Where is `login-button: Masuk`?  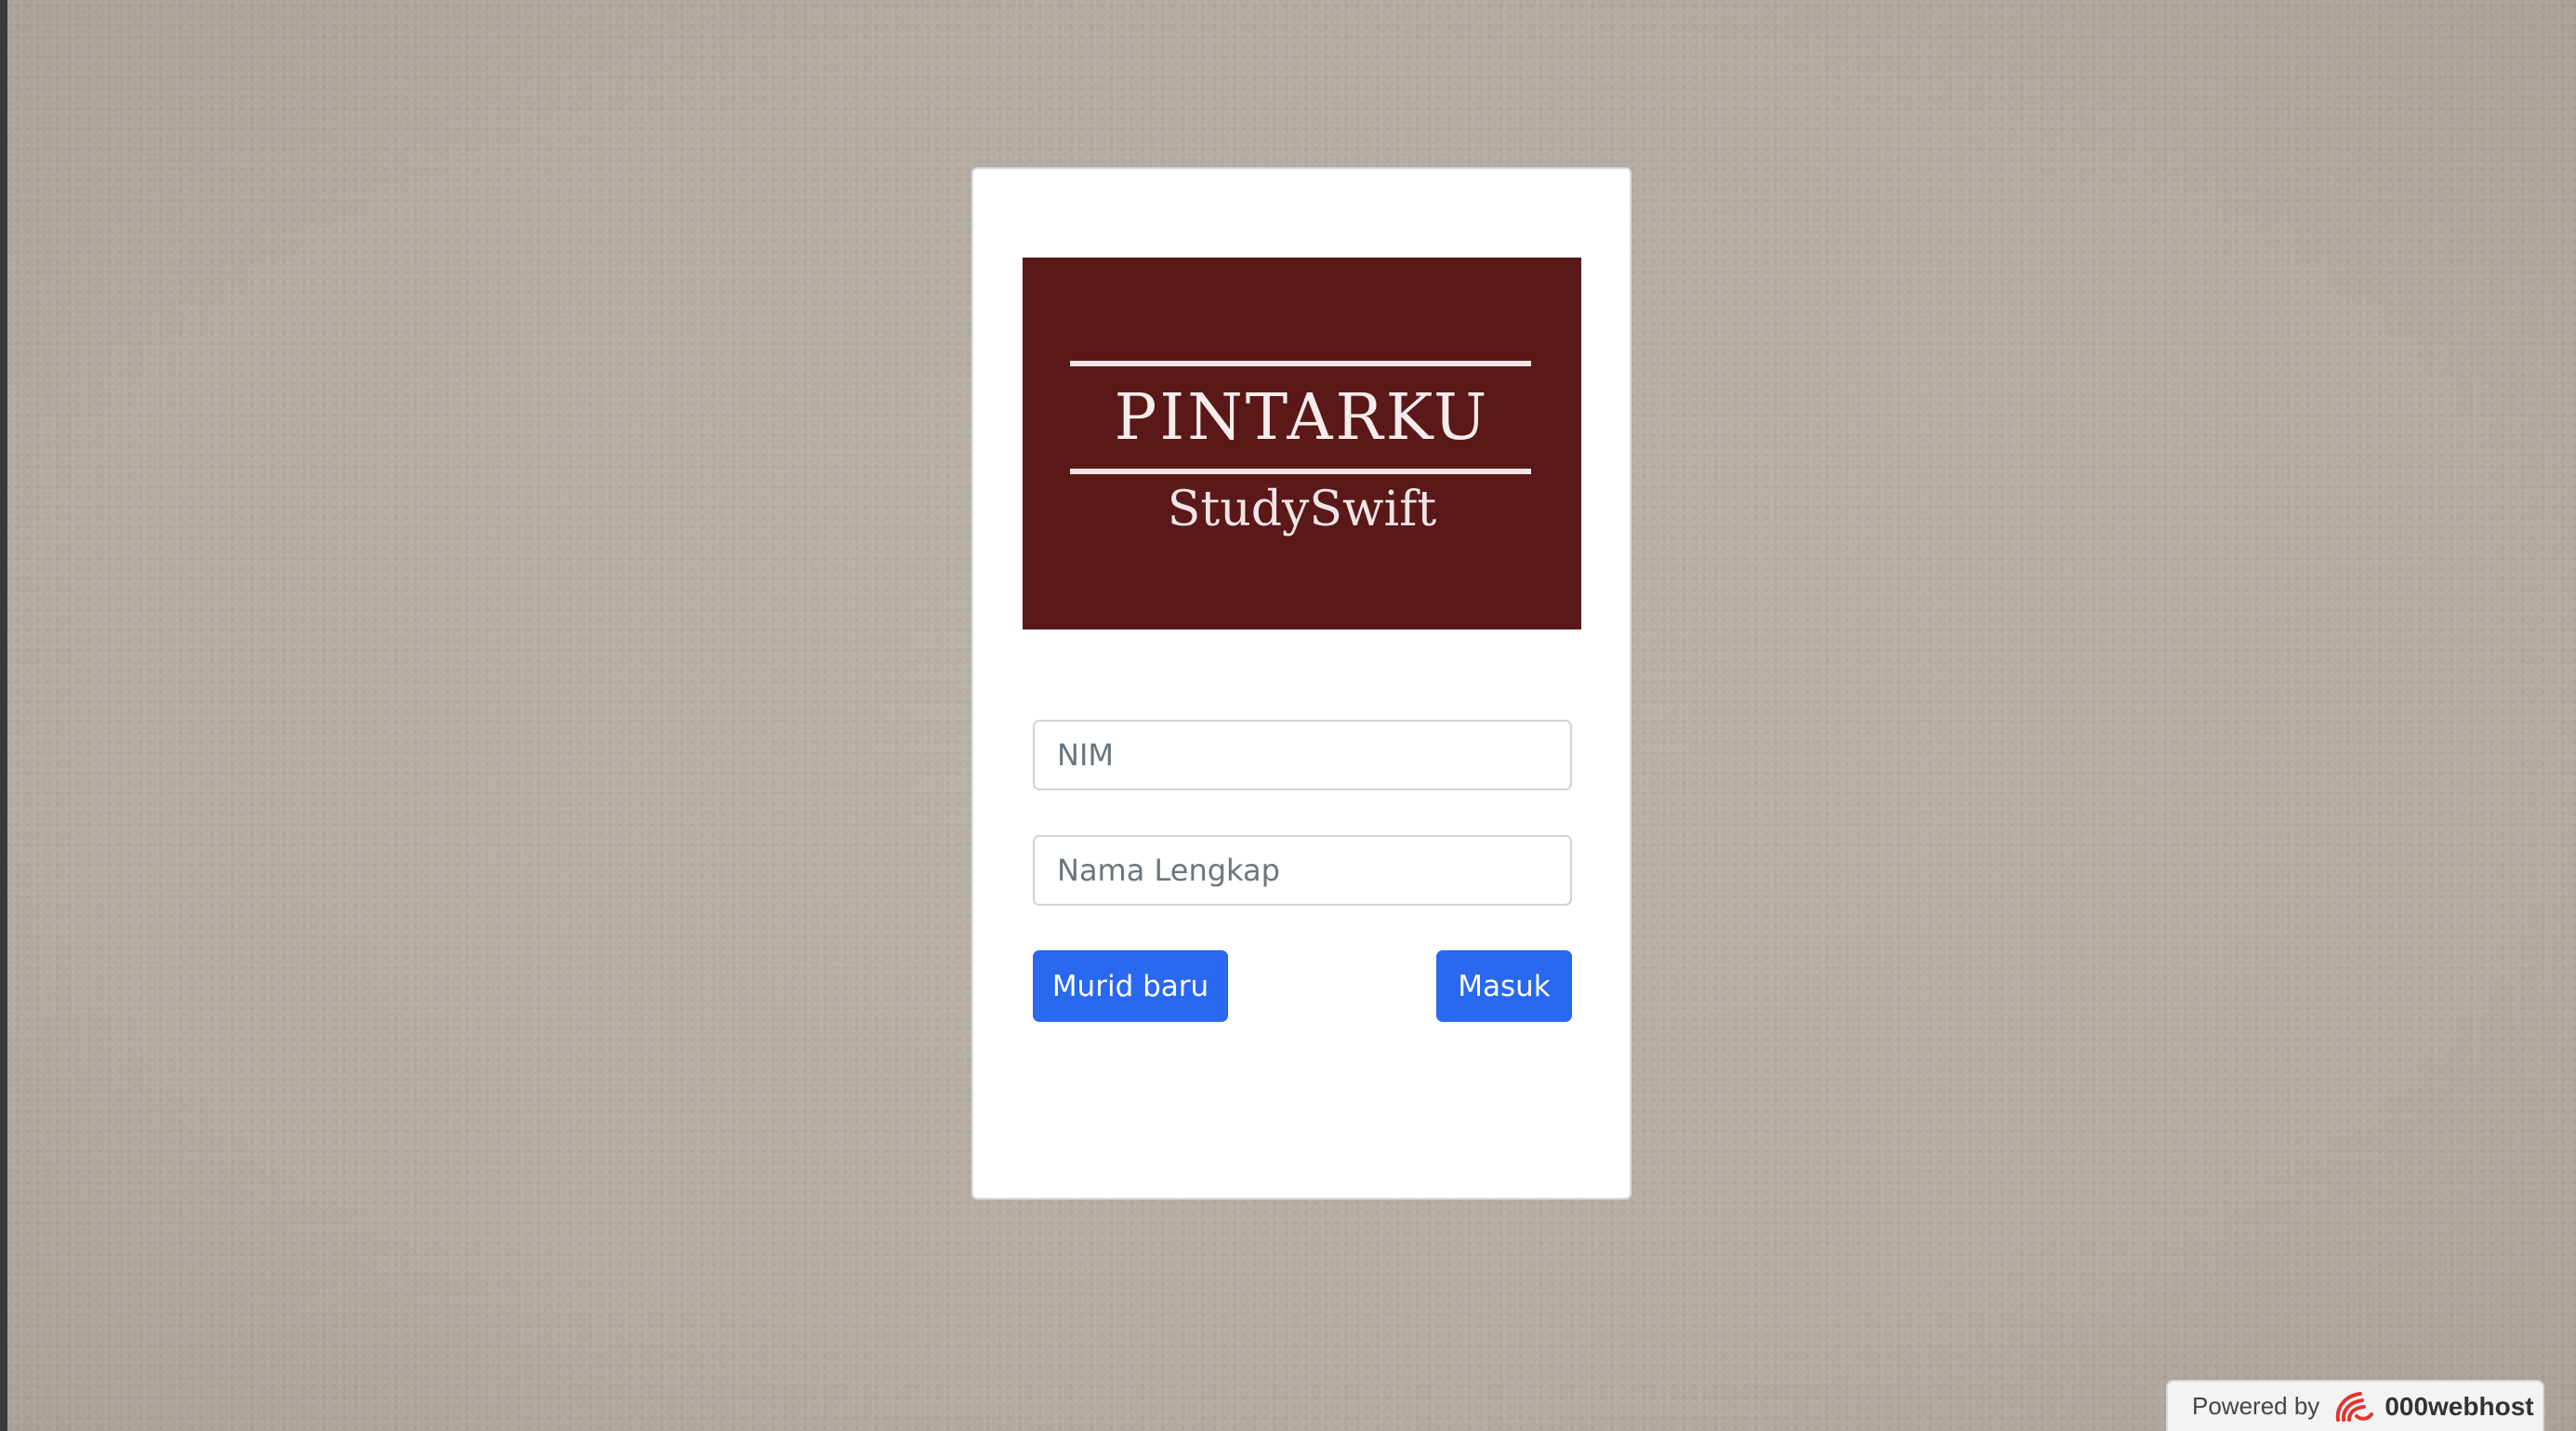
login-button: Masuk is located at coordinates (1504, 986).